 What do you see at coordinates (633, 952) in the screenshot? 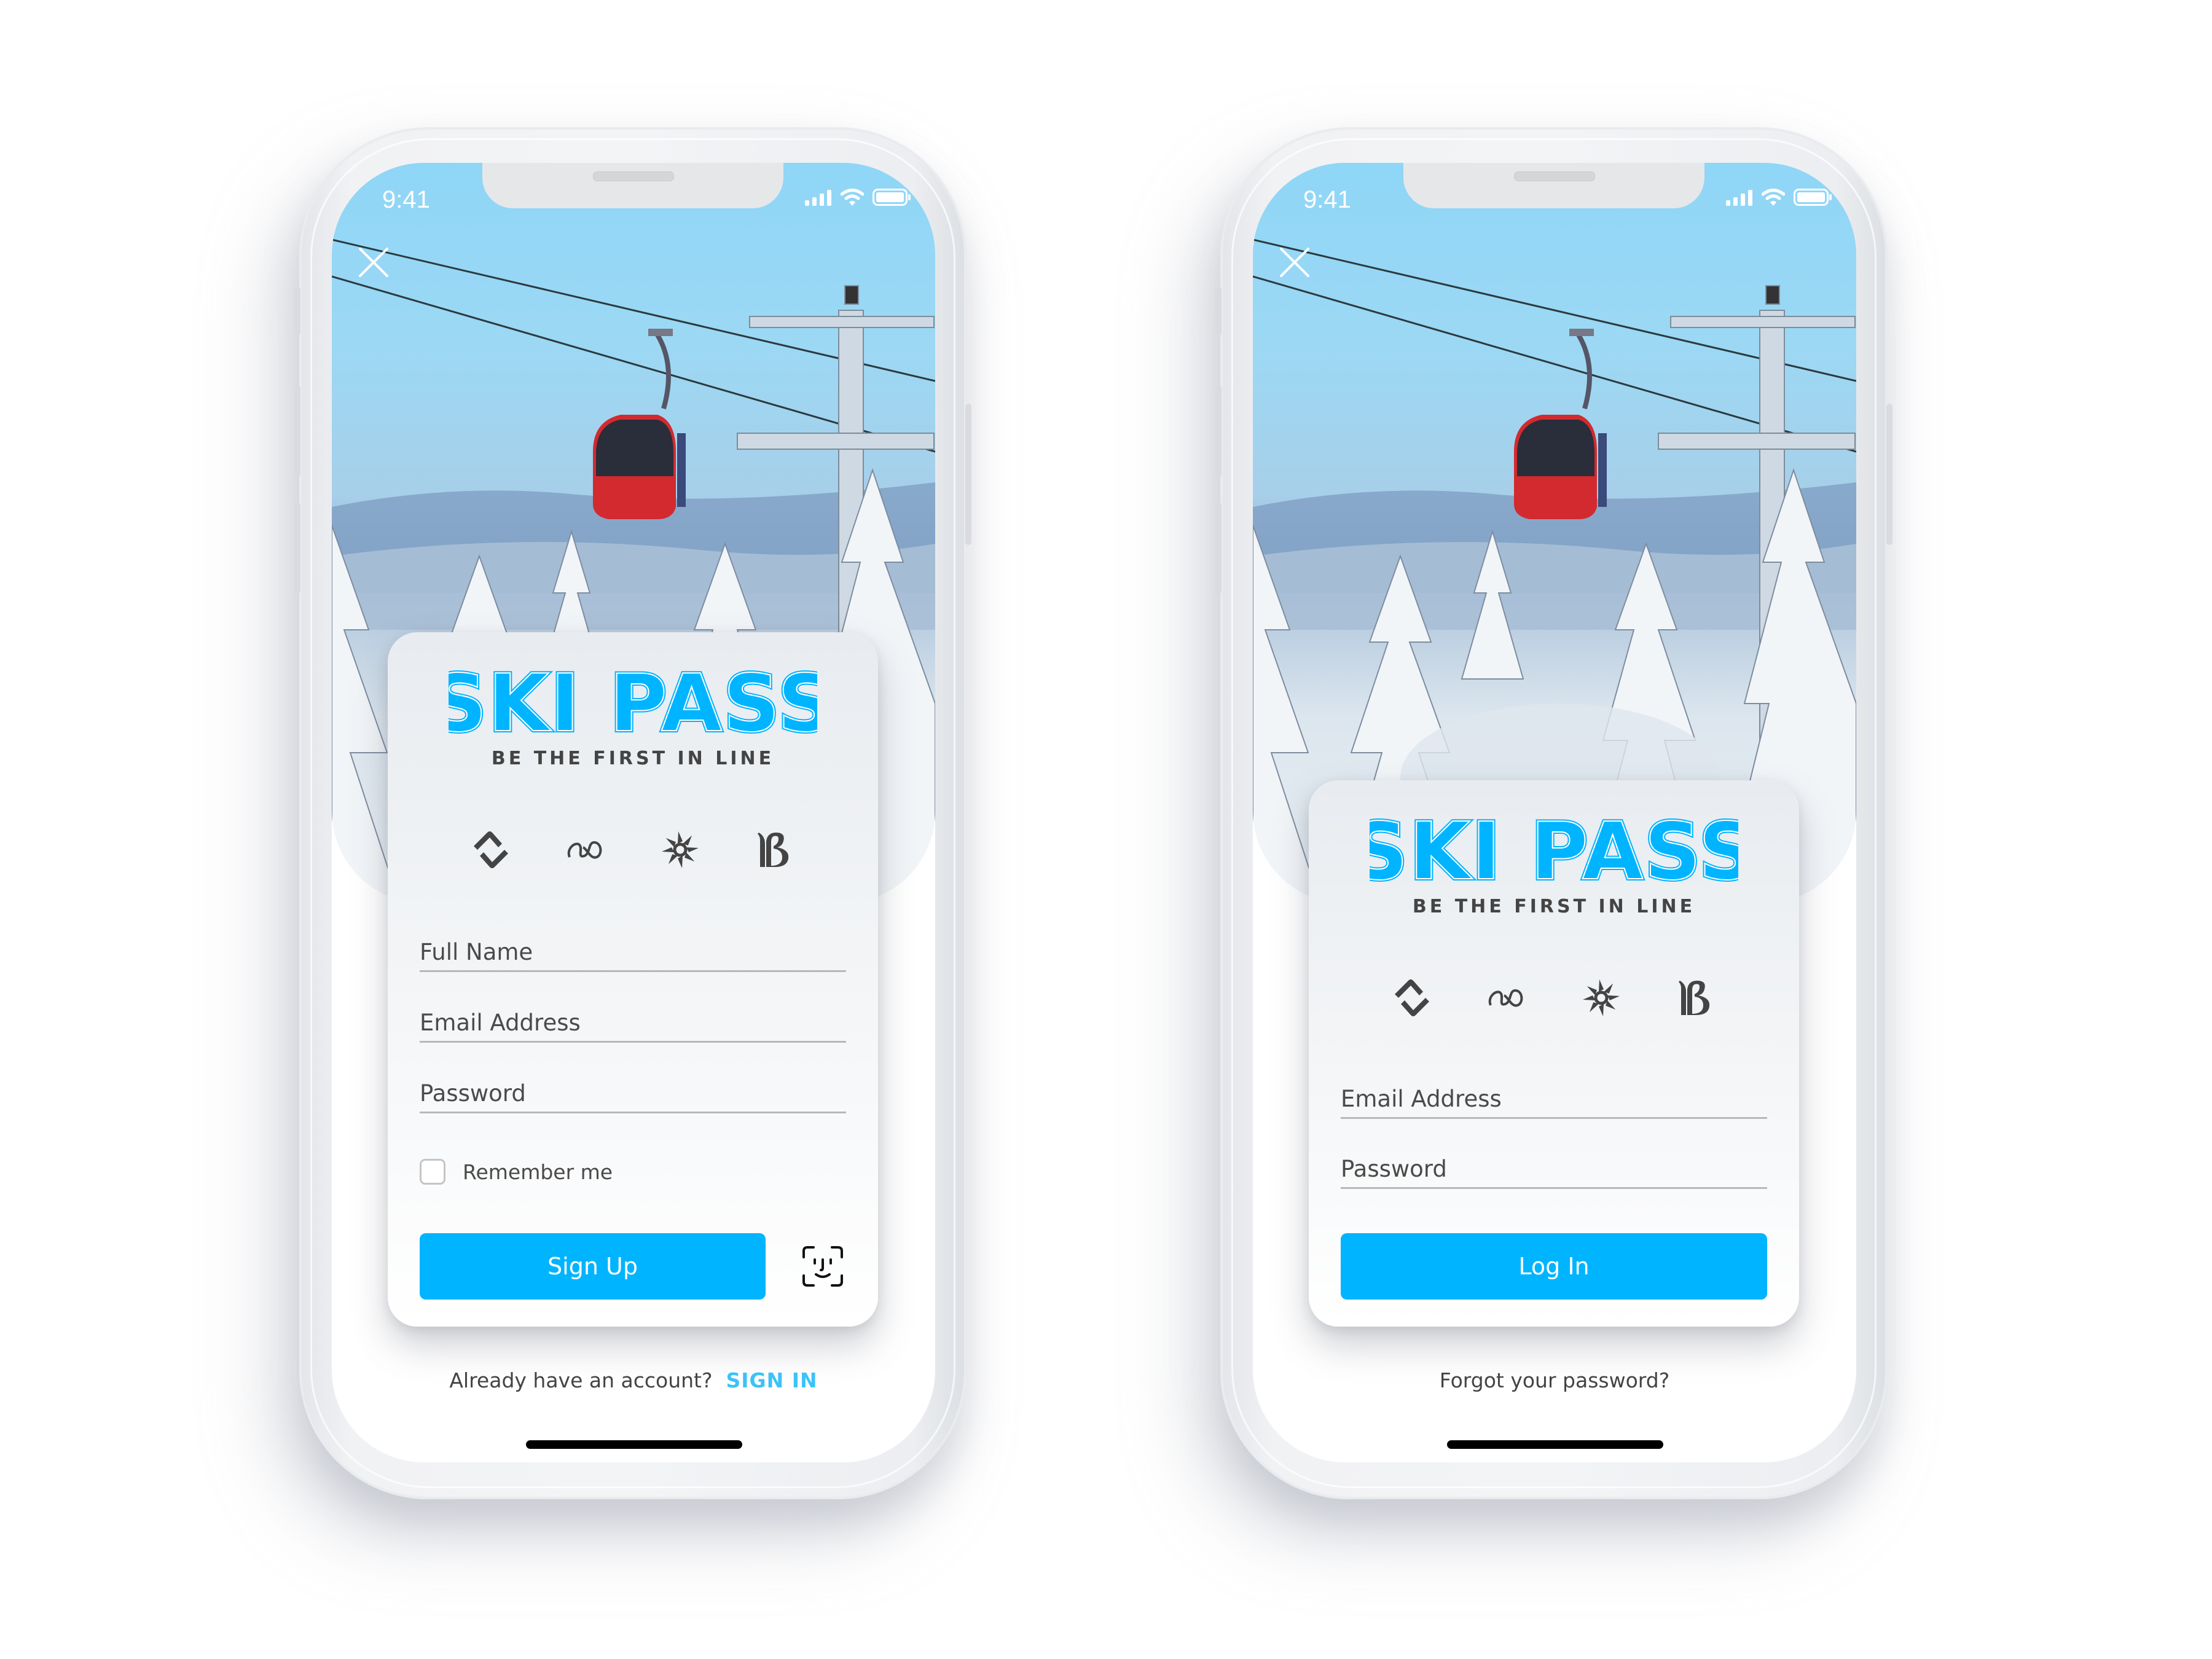
I see `full-name-field: Full Name` at bounding box center [633, 952].